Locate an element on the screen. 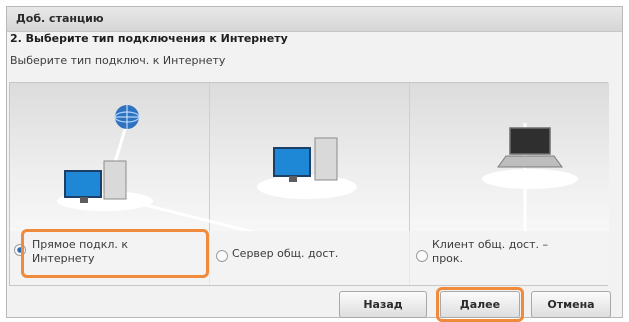 The height and width of the screenshot is (322, 629). back-button: Назад is located at coordinates (383, 304).